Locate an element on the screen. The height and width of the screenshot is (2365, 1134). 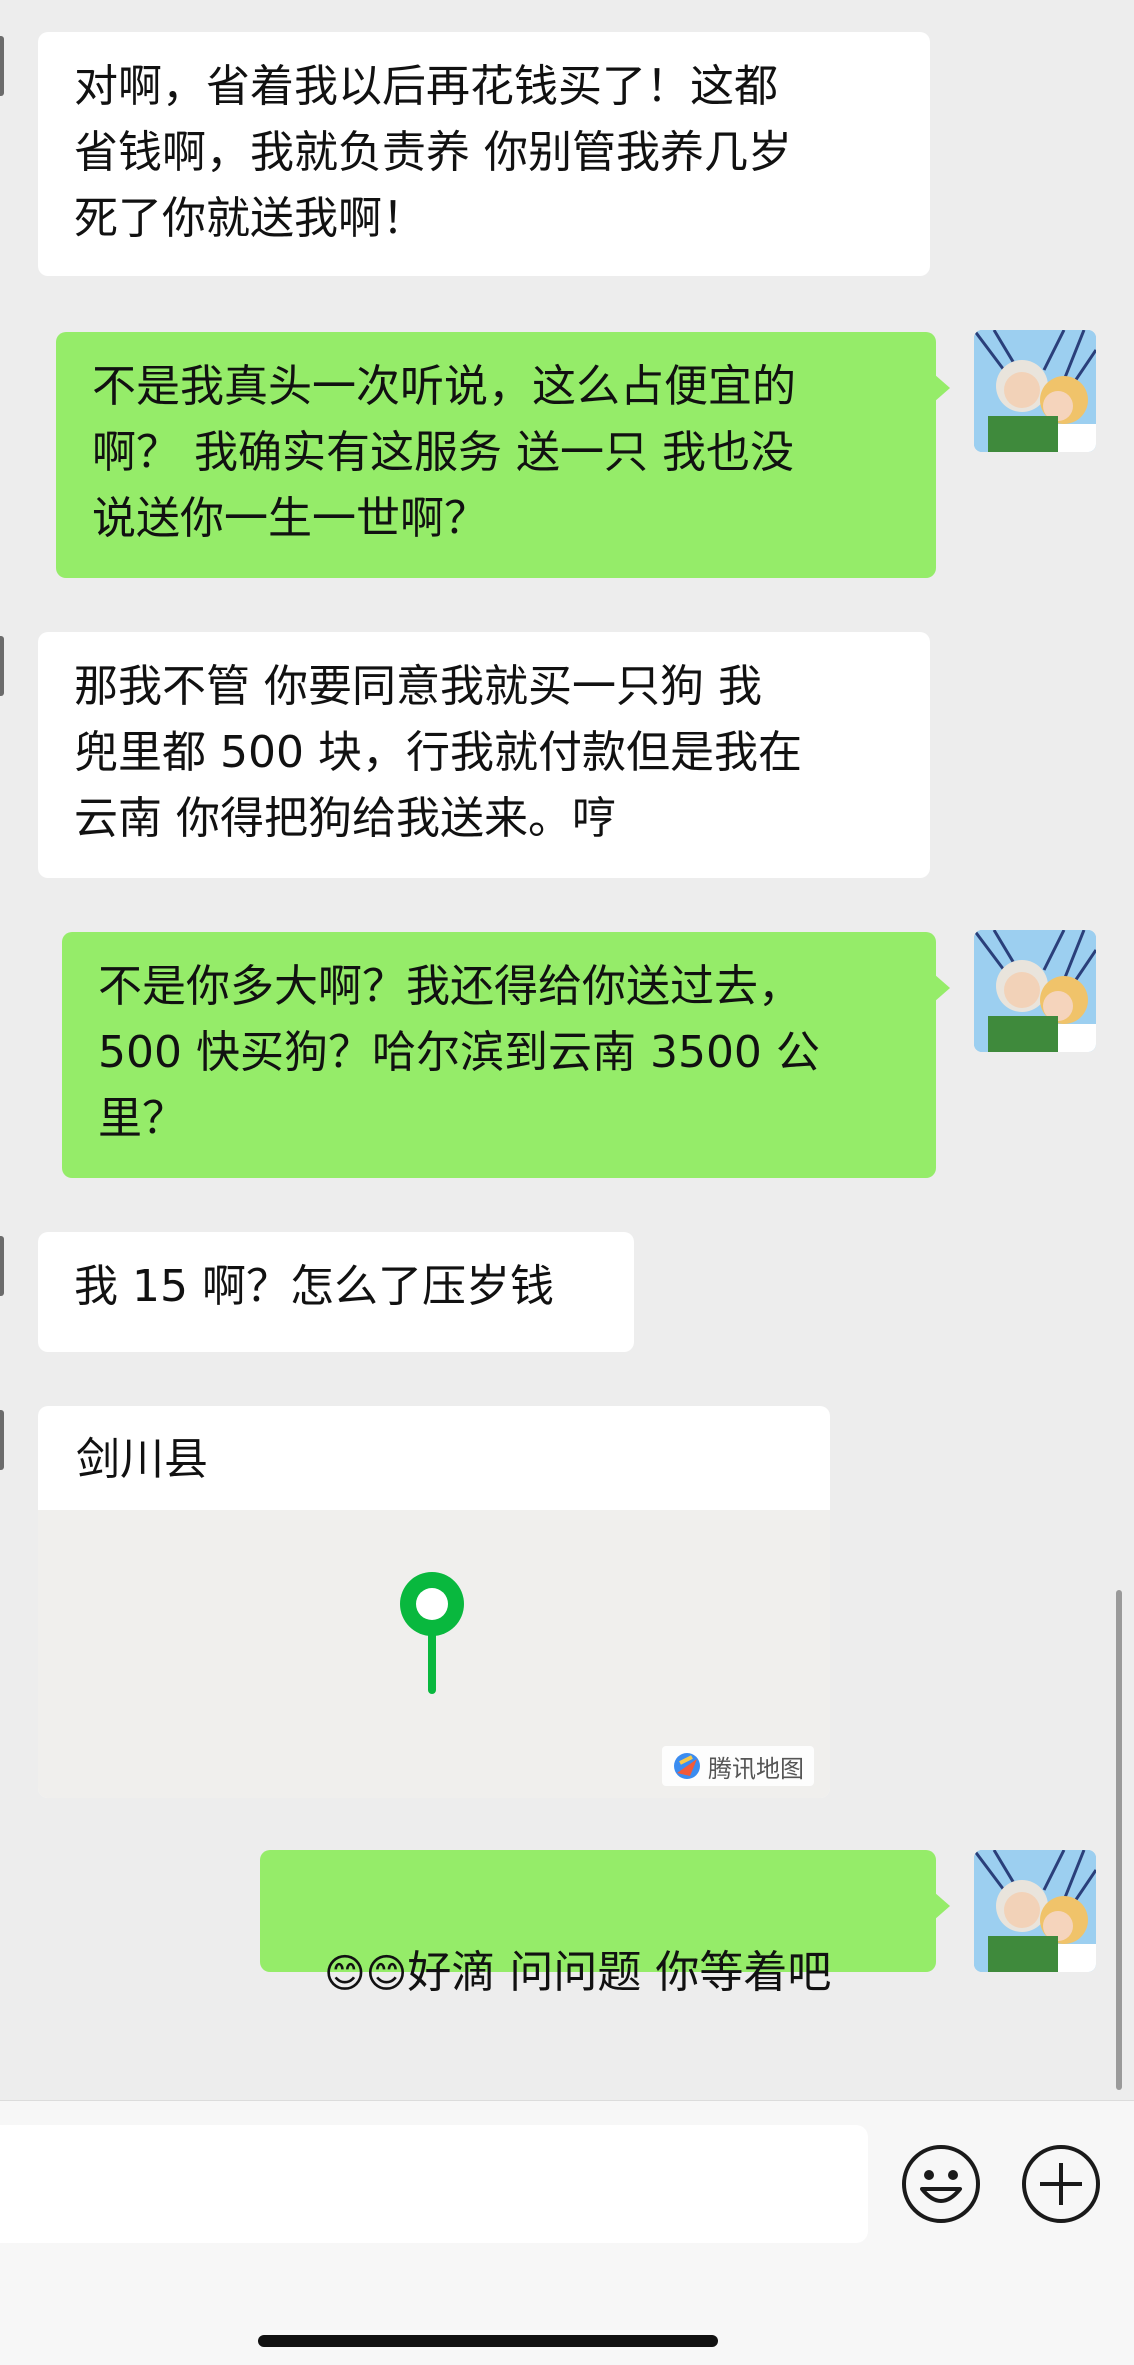
message-bubble-outgoing: 😊😊好滴 问问题 你等着吧 is located at coordinates (605, 1924).